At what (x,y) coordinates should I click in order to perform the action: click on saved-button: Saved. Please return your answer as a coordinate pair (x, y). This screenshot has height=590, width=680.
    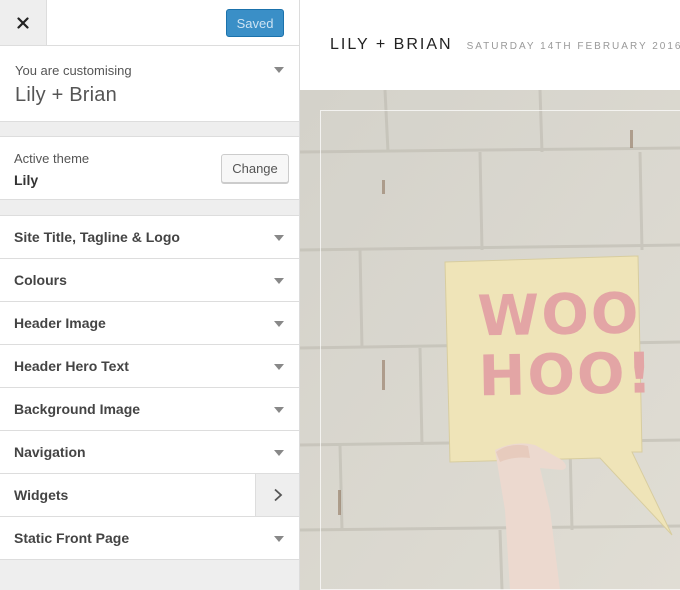
    Looking at the image, I should click on (255, 23).